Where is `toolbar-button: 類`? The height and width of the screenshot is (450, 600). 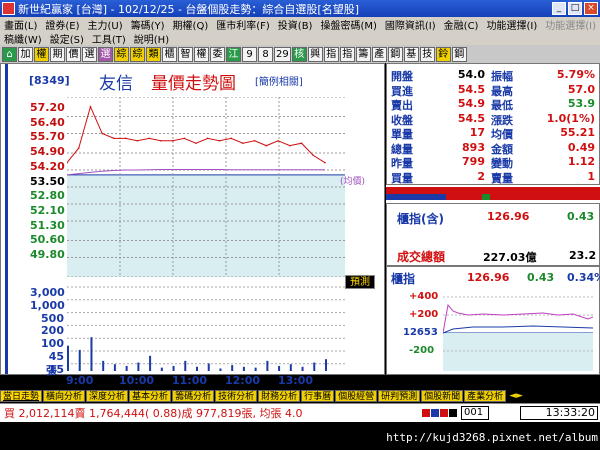 toolbar-button: 類 is located at coordinates (153, 54).